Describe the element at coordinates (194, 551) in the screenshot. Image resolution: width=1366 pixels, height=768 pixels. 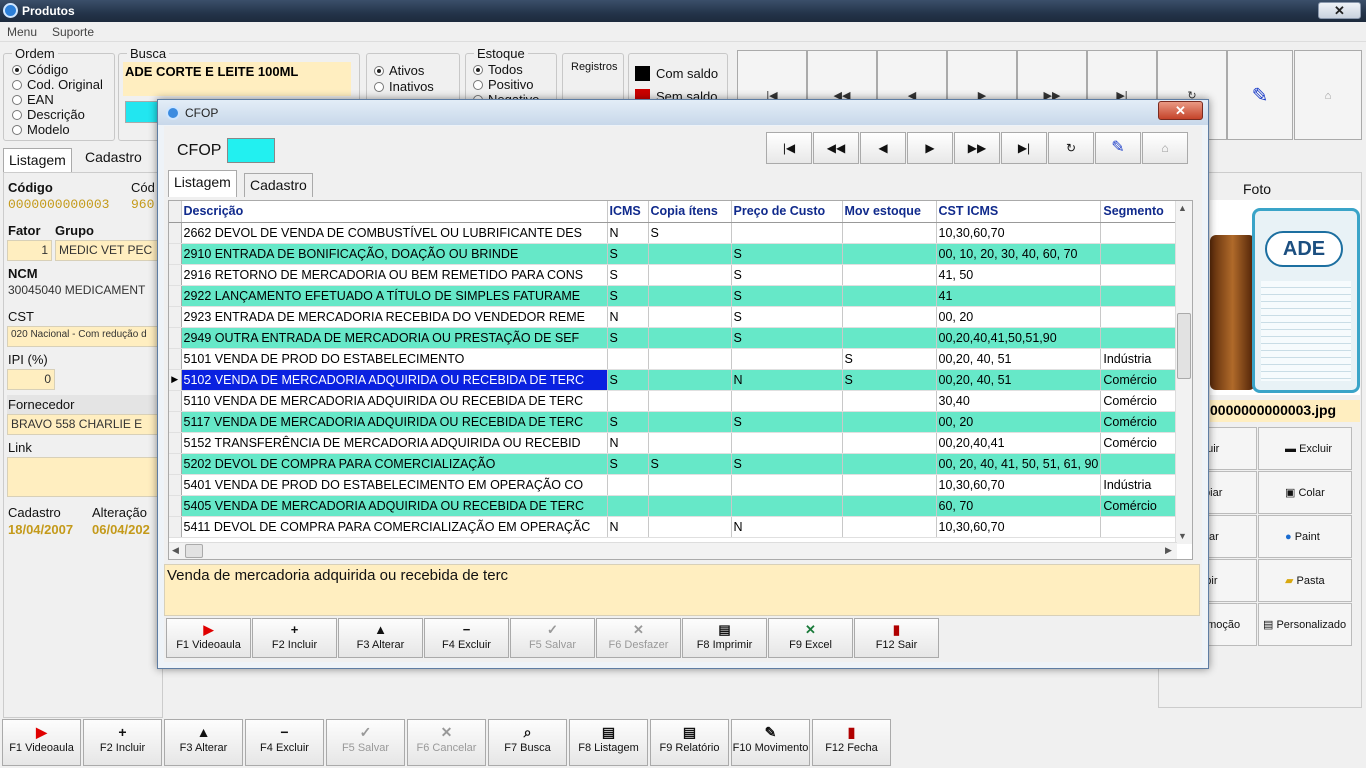
I see `horizontal-scroll-thumb` at that location.